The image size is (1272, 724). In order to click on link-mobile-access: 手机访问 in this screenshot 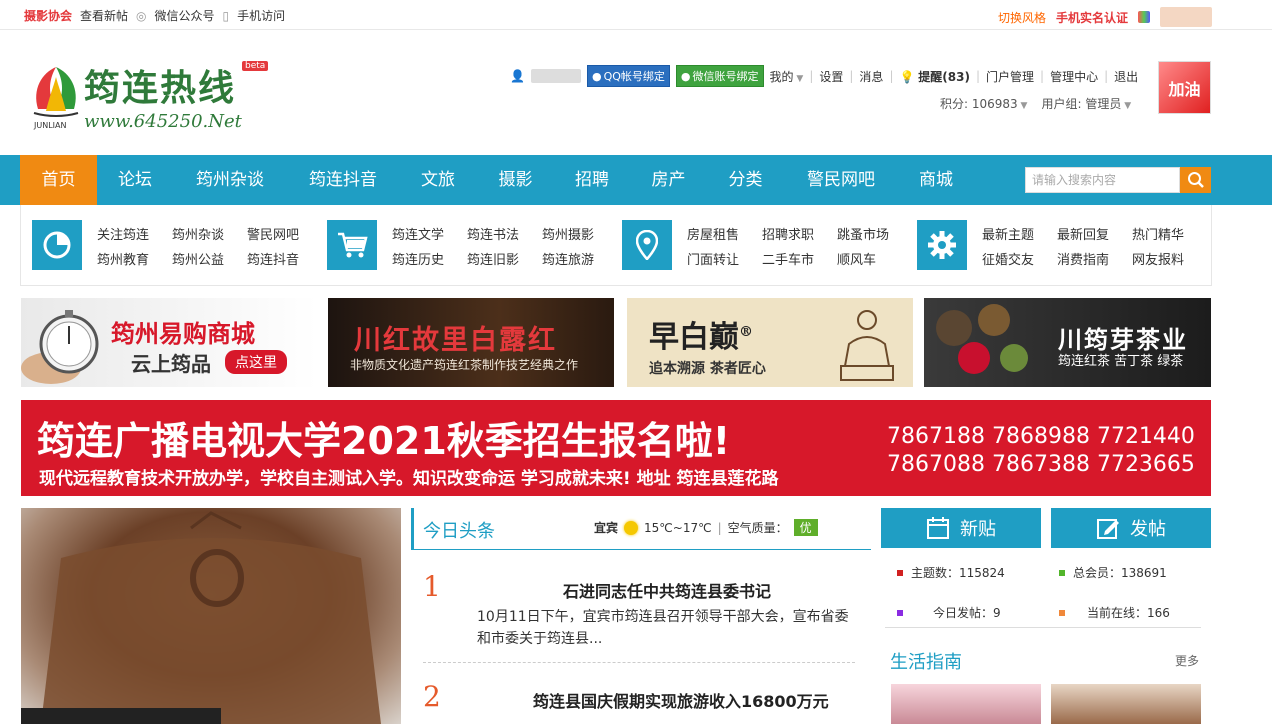, I will do `click(261, 15)`.